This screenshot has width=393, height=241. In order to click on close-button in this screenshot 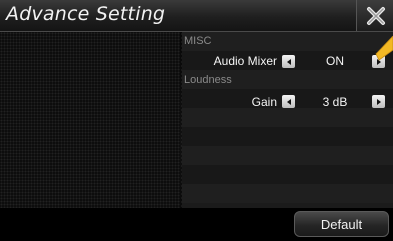, I will do `click(374, 15)`.